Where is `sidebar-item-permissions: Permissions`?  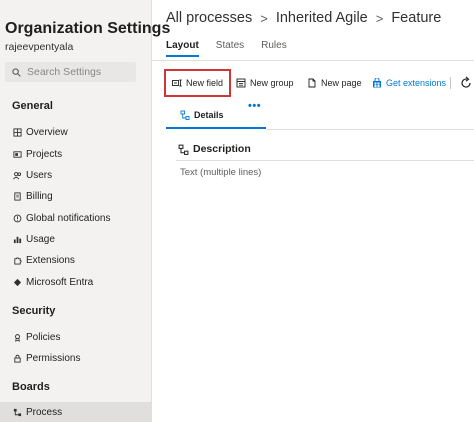
sidebar-item-permissions: Permissions is located at coordinates (75, 358).